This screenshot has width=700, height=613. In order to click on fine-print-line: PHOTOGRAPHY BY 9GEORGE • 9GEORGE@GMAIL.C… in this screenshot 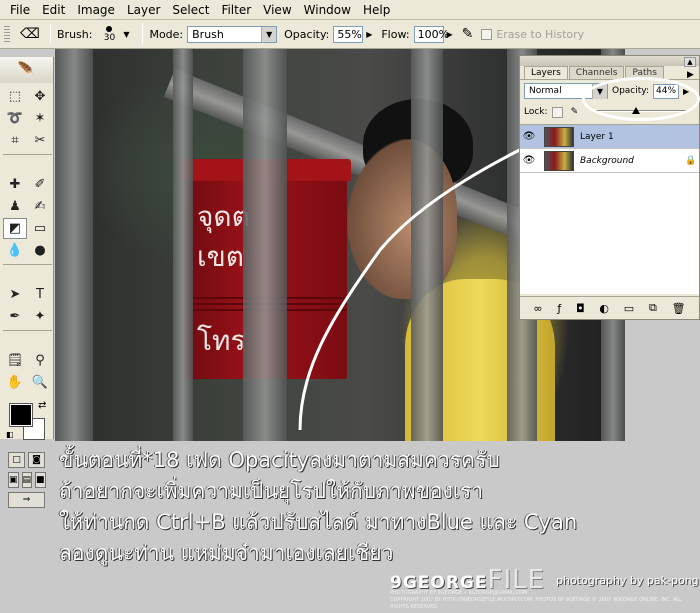, I will do `click(459, 593)`.